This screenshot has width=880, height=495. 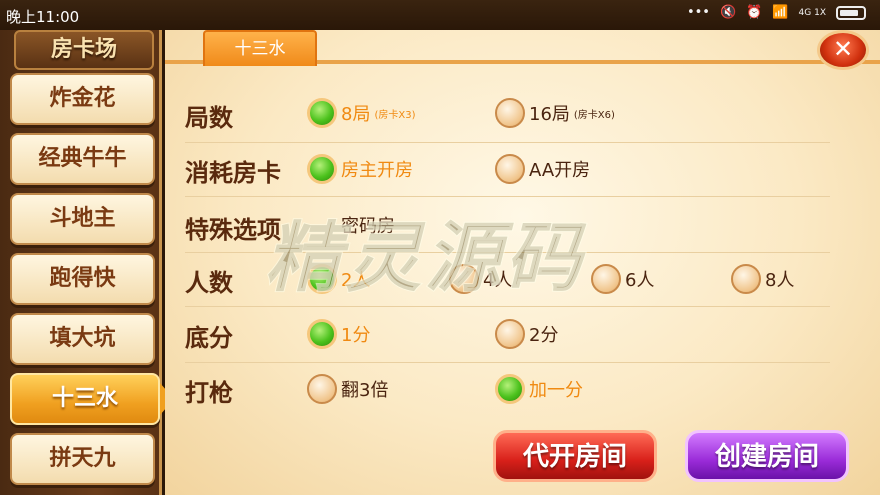 What do you see at coordinates (698, 12) in the screenshot?
I see `more-icon: •••` at bounding box center [698, 12].